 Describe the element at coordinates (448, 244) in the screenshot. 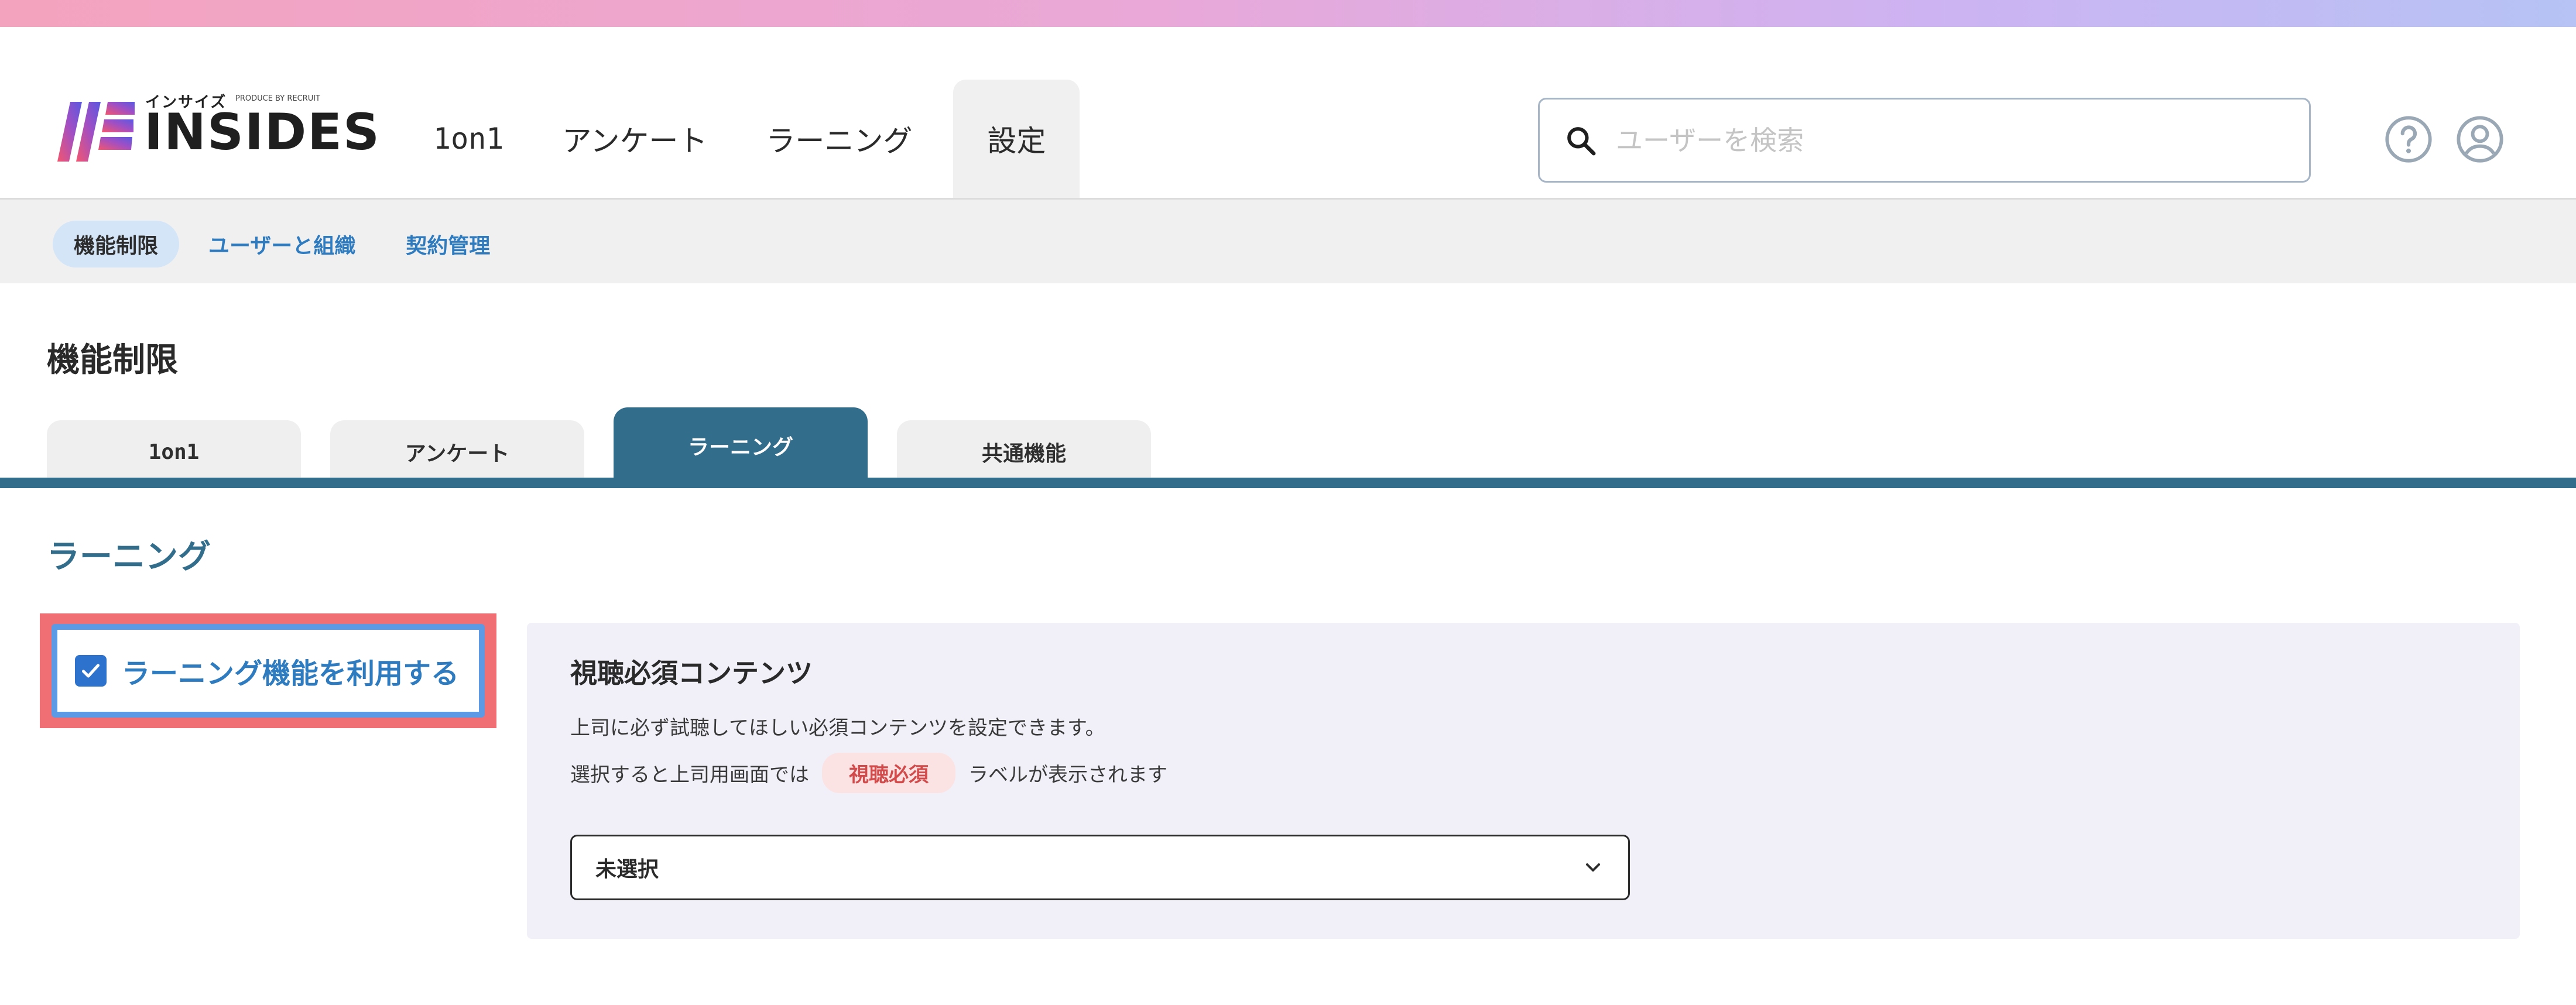

I see `subnav-item-contract: 契約管理` at that location.